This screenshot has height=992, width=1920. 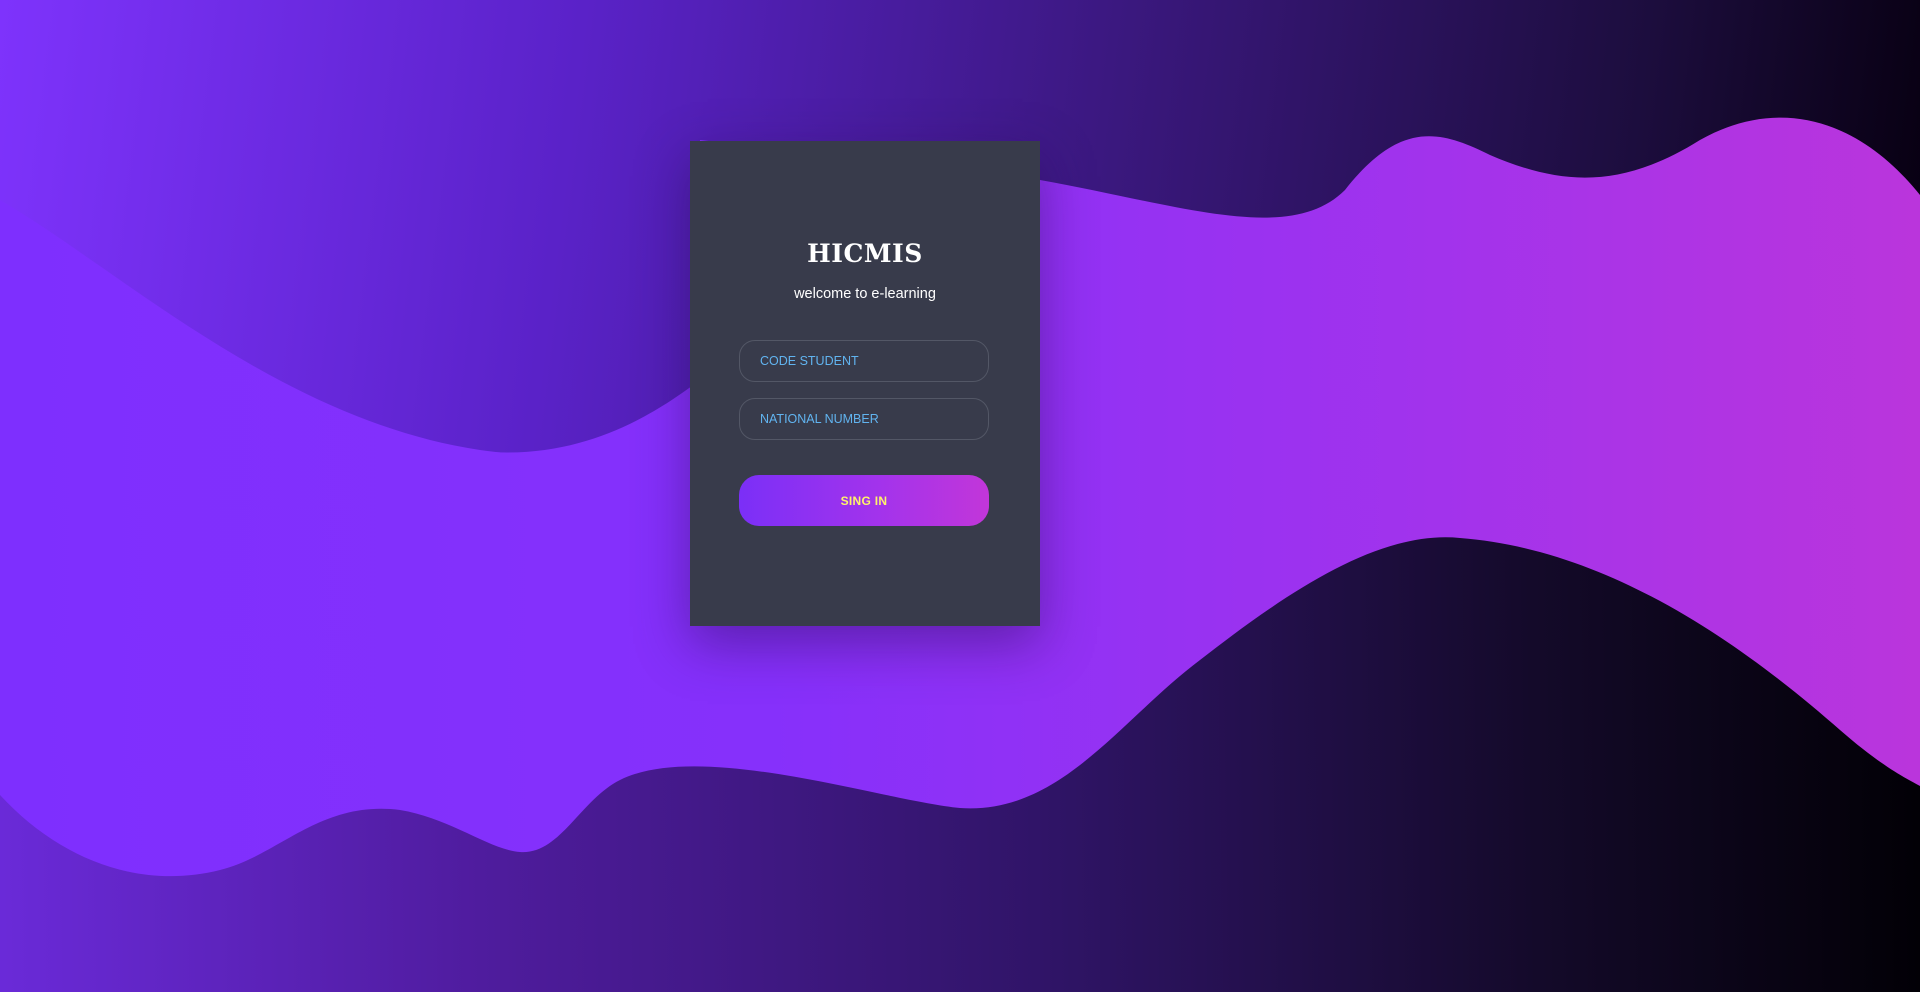 What do you see at coordinates (864, 361) in the screenshot?
I see `code-student-input` at bounding box center [864, 361].